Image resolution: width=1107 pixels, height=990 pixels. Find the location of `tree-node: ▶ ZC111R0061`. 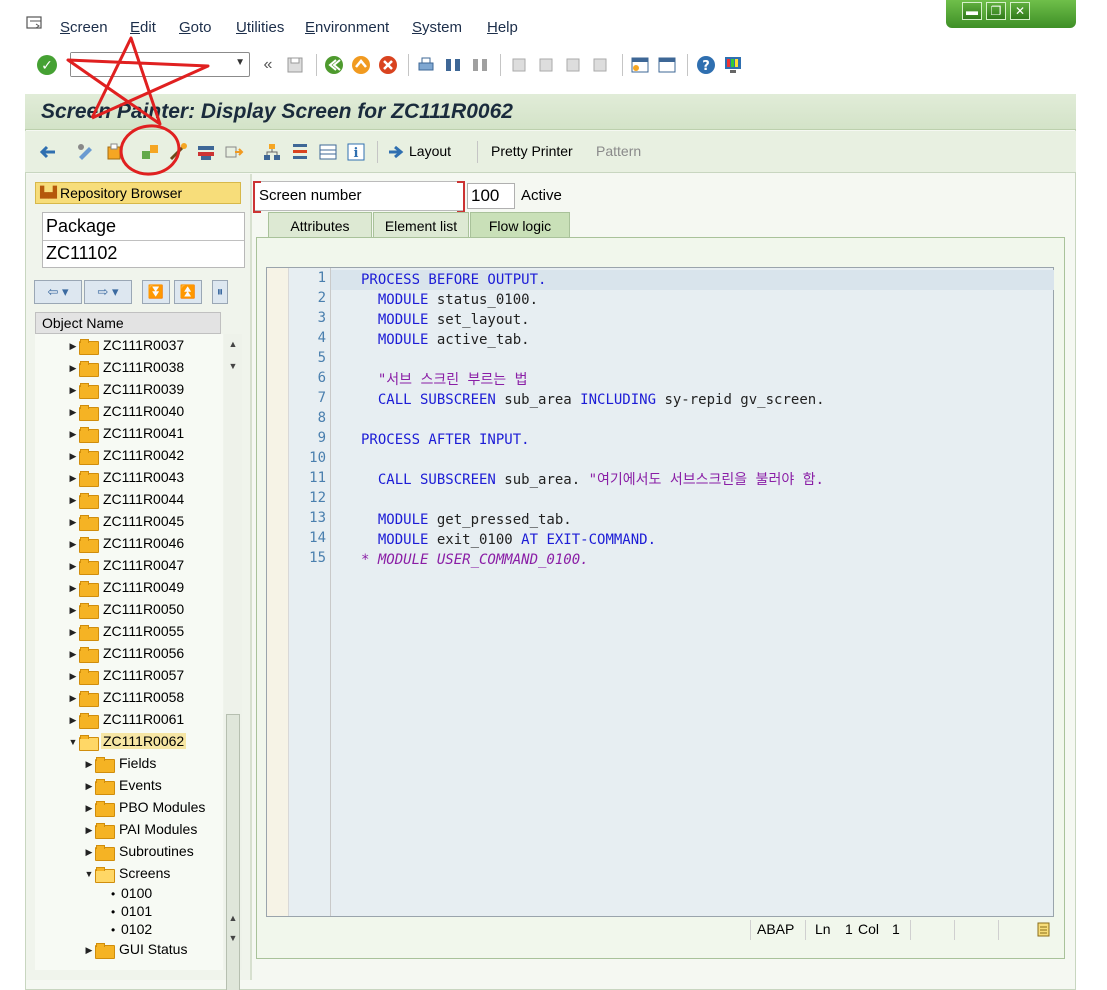

tree-node: ▶ ZC111R0061 is located at coordinates (126, 719).